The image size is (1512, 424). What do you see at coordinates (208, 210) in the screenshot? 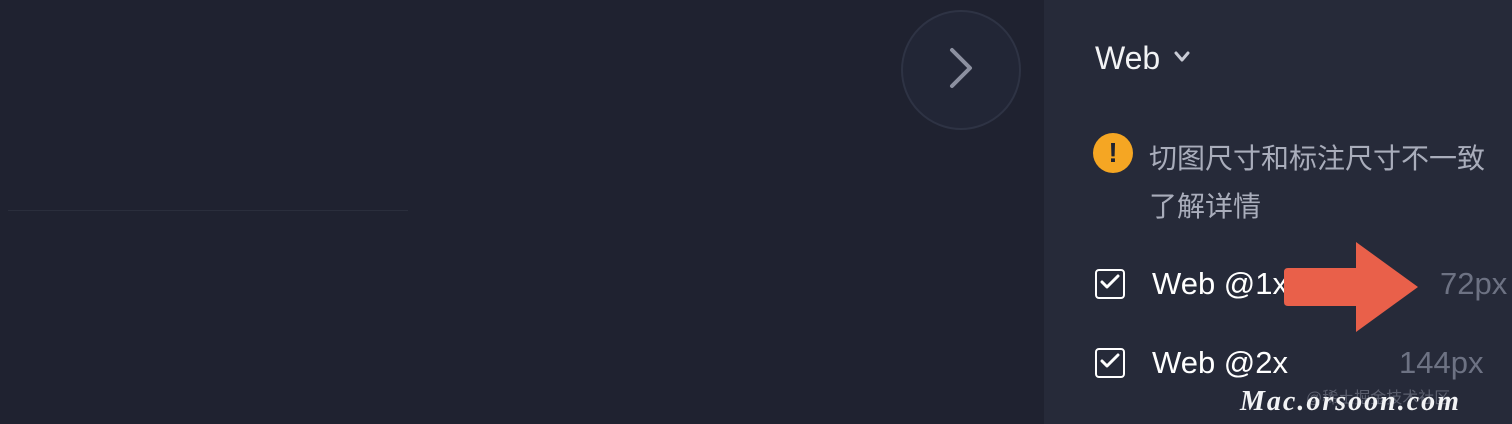
I see `canvas-guide-line` at bounding box center [208, 210].